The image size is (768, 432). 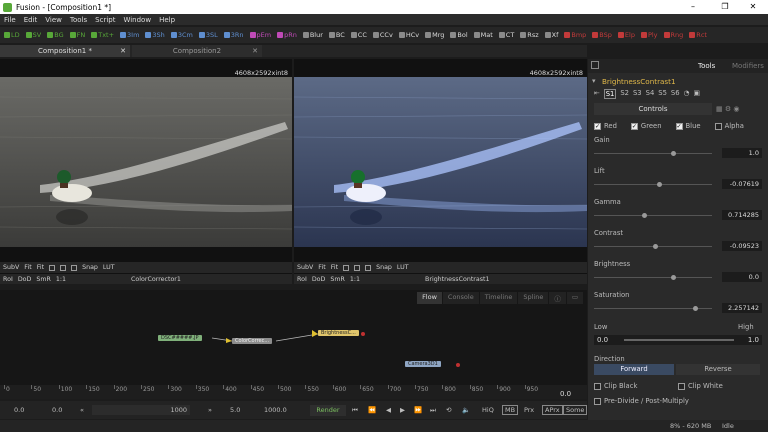 I want to click on toolbar-button-3rn: 3Rn, so click(x=233, y=35).